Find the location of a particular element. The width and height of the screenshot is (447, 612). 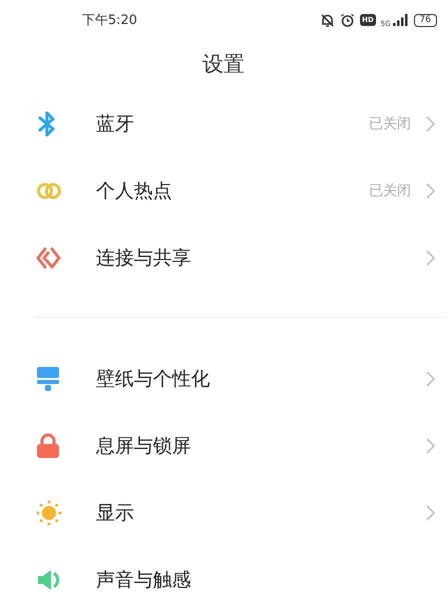

settings-item: 显示 is located at coordinates (223, 512).